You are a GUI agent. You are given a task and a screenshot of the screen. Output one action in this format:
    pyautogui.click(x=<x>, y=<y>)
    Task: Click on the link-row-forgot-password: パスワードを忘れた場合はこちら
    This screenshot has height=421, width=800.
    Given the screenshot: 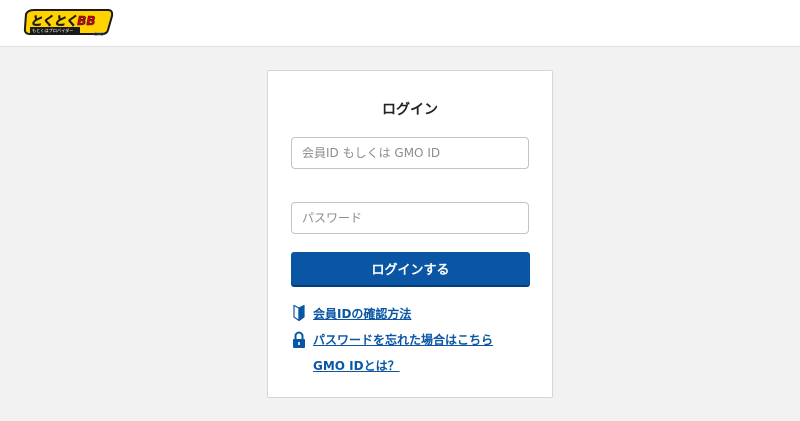 What is the action you would take?
    pyautogui.click(x=392, y=339)
    